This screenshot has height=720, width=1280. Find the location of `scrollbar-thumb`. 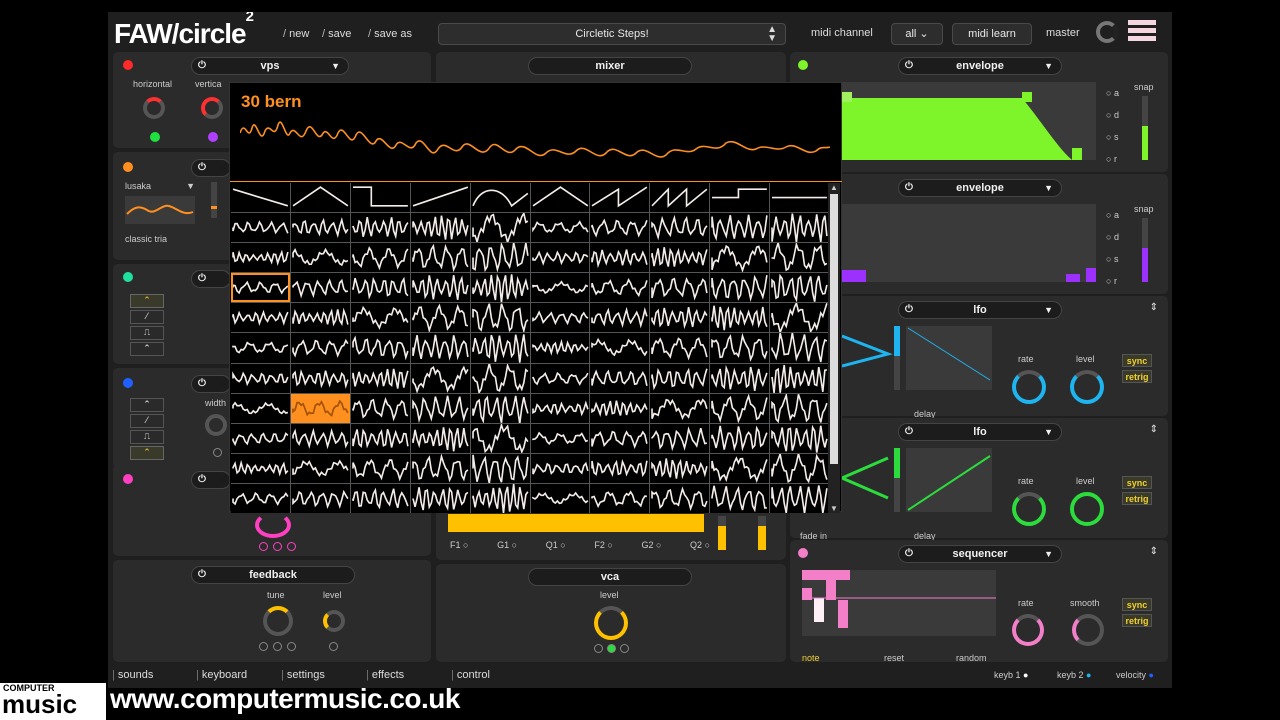

scrollbar-thumb is located at coordinates (834, 329).